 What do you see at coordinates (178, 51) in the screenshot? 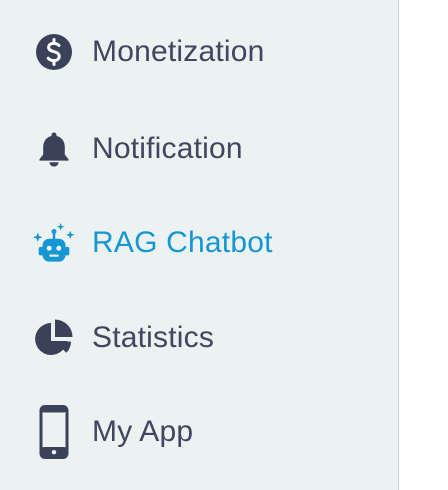
I see `sidebar-item-label: Monetization` at bounding box center [178, 51].